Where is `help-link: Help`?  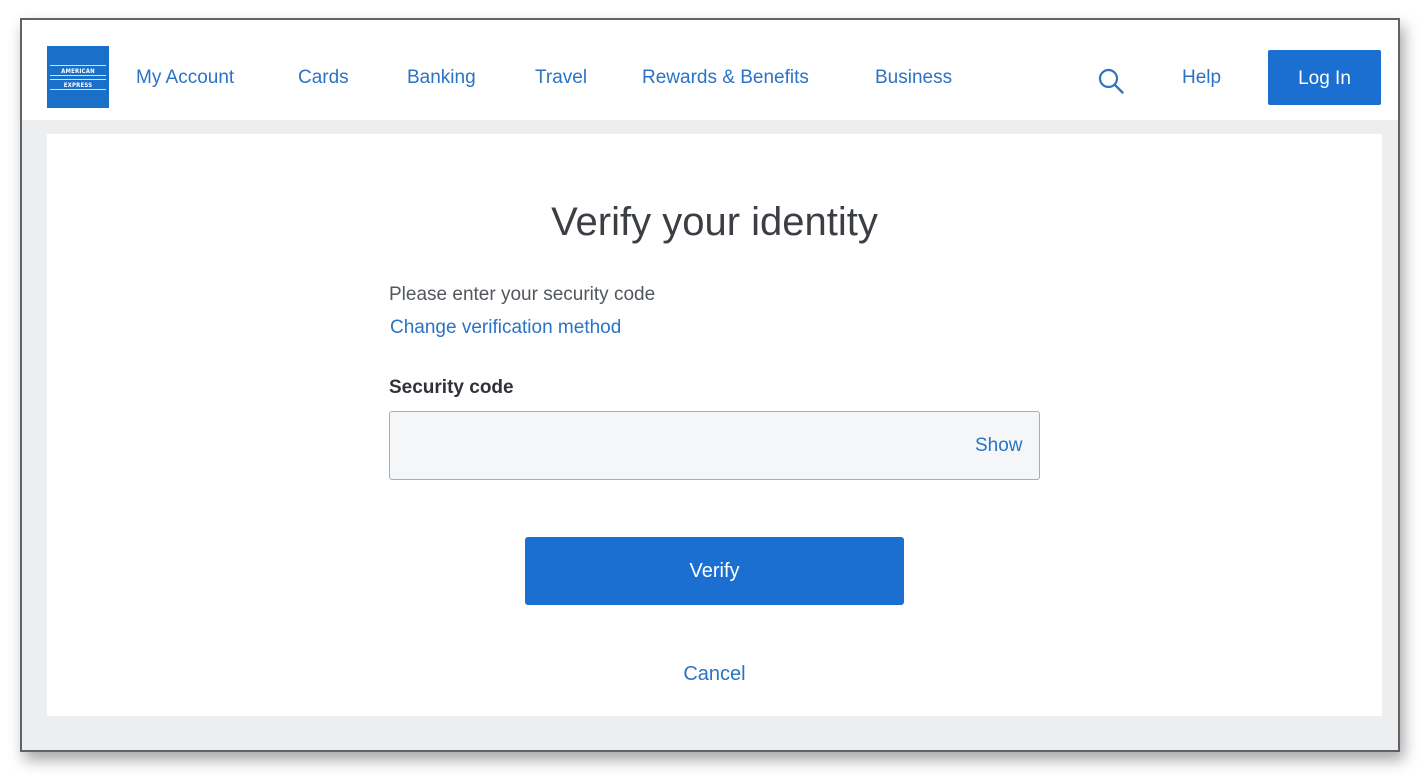 help-link: Help is located at coordinates (1201, 78).